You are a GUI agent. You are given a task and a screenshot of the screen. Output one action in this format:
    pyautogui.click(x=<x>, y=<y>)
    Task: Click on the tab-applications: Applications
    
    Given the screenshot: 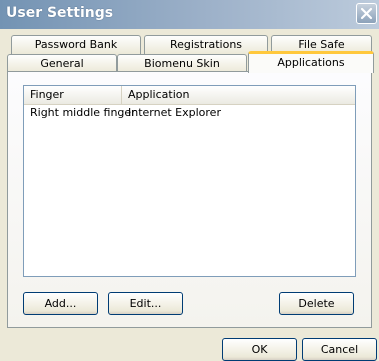 What is the action you would take?
    pyautogui.click(x=311, y=62)
    